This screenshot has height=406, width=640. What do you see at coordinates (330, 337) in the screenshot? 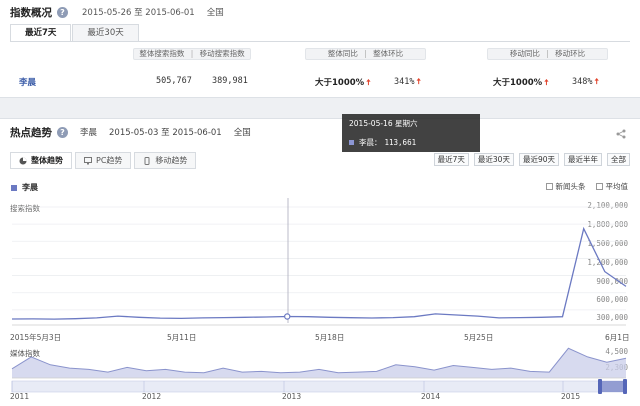
I see `x-tick-label: 5月18日` at bounding box center [330, 337].